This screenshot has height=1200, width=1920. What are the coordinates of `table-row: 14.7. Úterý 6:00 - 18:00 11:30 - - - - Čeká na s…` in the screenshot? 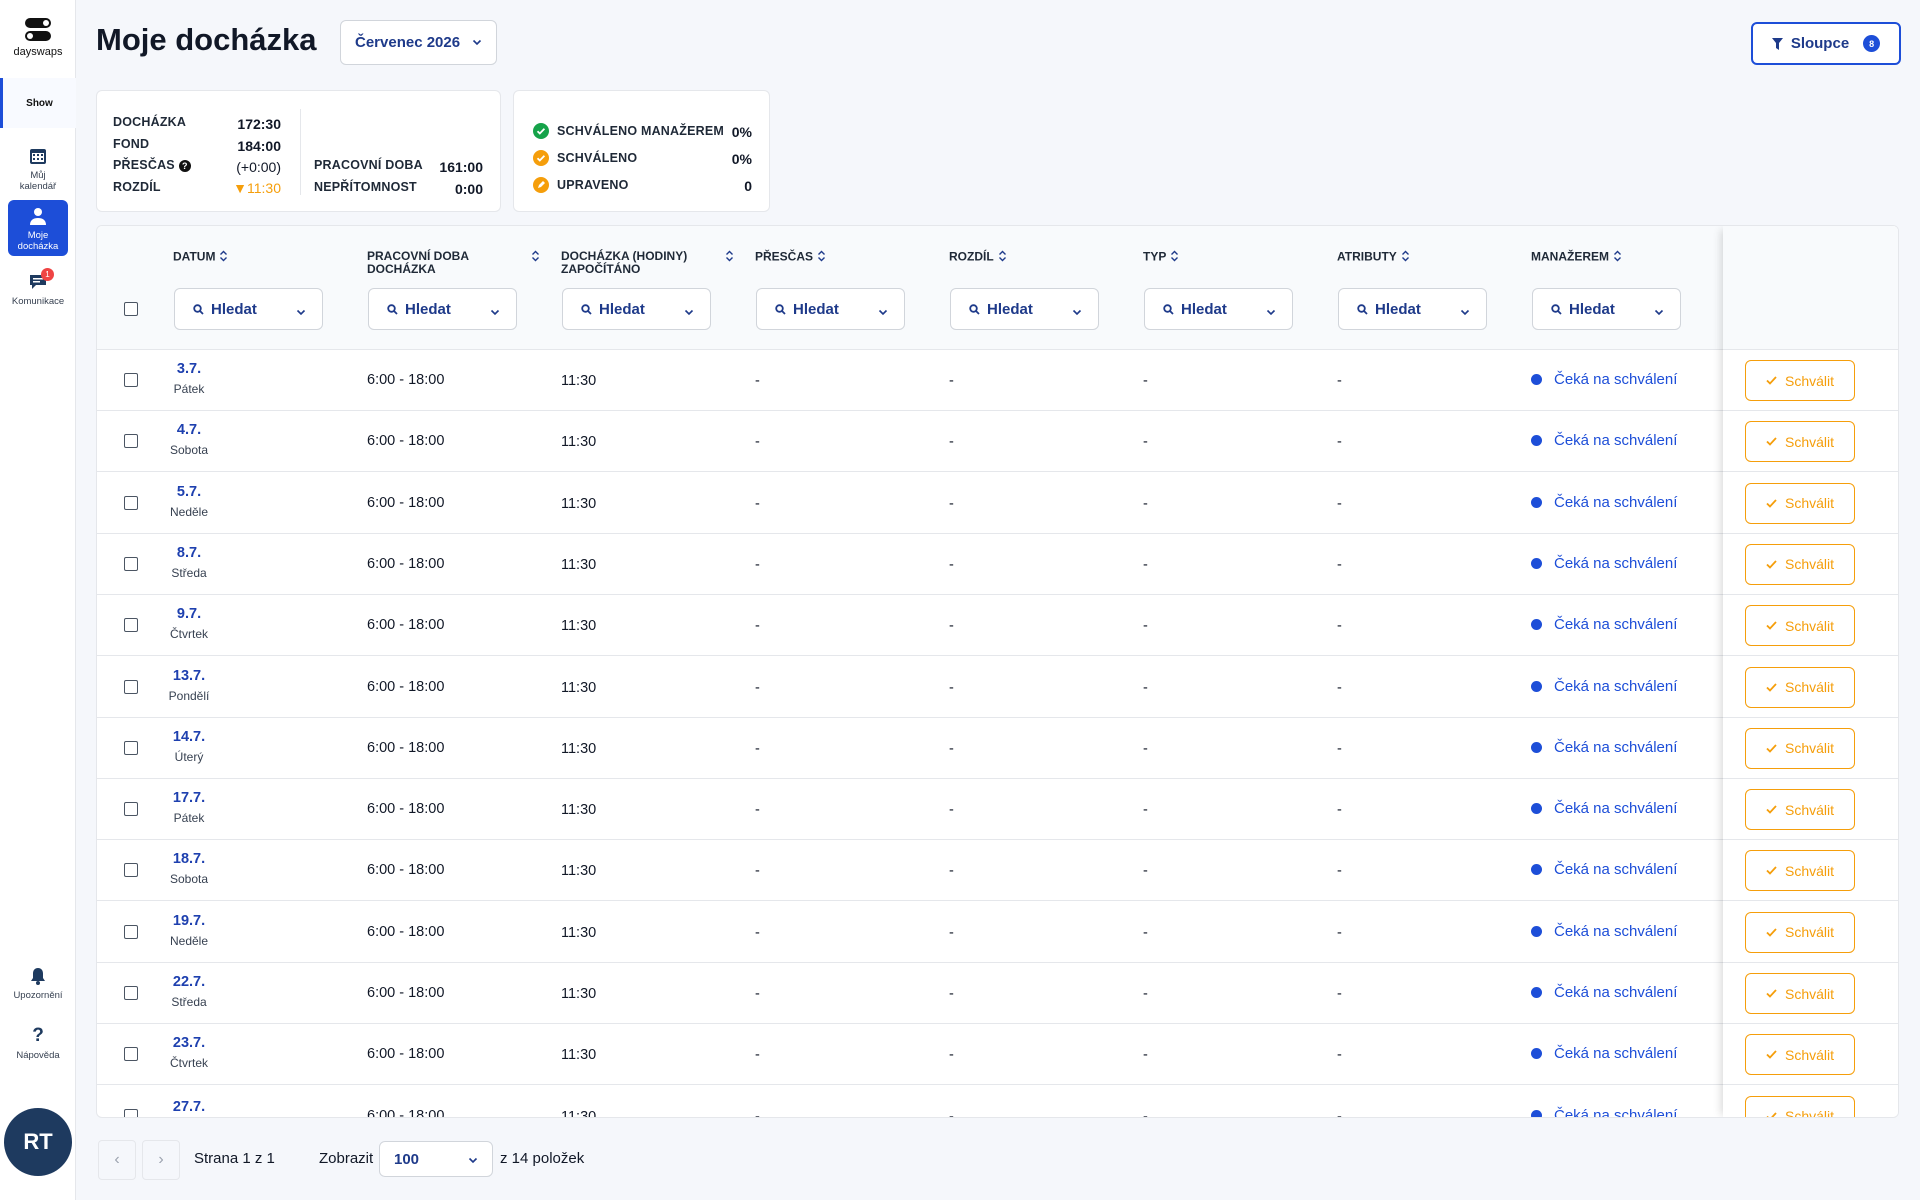 It's located at (910, 748).